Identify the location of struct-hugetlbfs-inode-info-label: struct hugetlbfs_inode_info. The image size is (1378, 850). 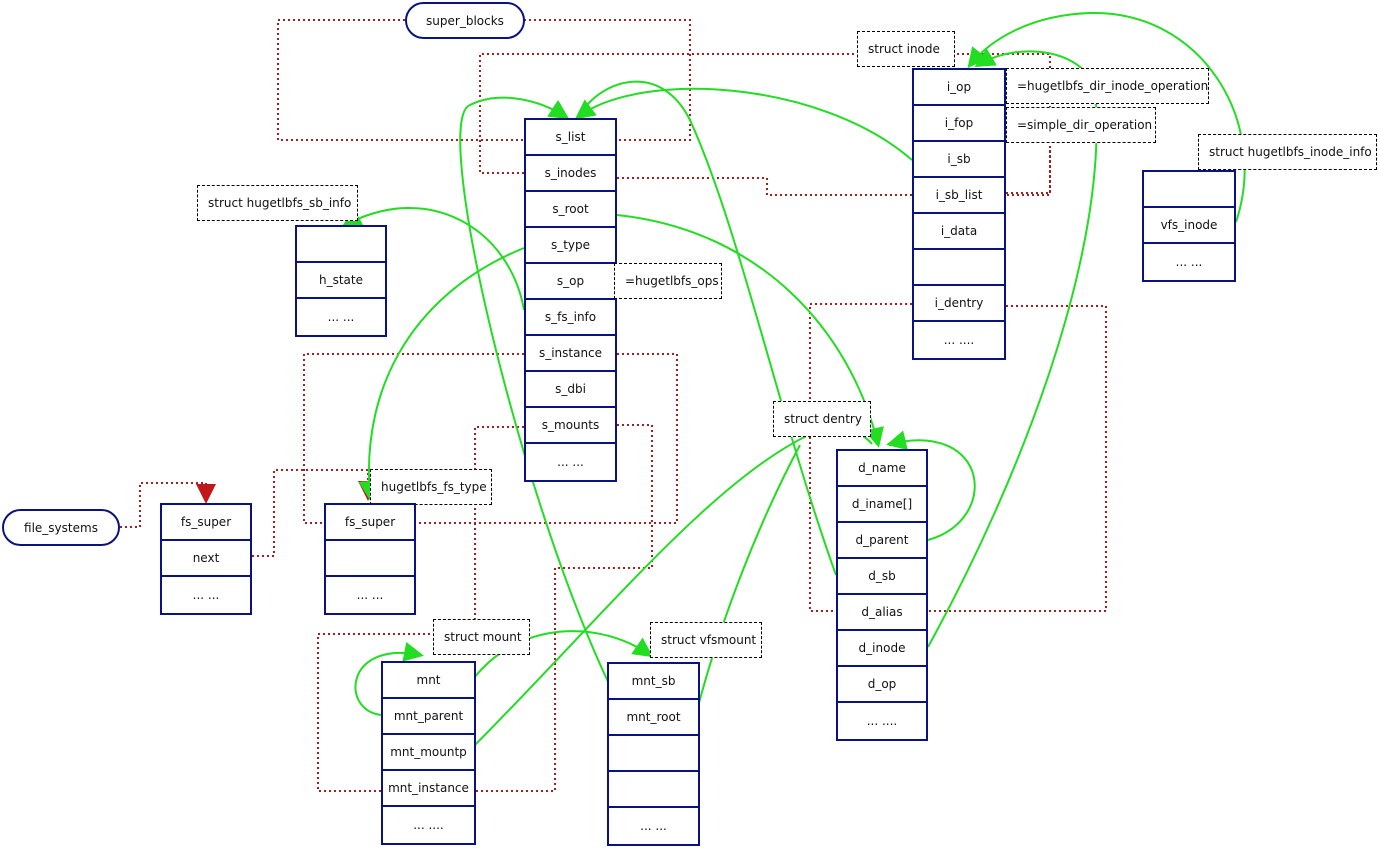
(1287, 152).